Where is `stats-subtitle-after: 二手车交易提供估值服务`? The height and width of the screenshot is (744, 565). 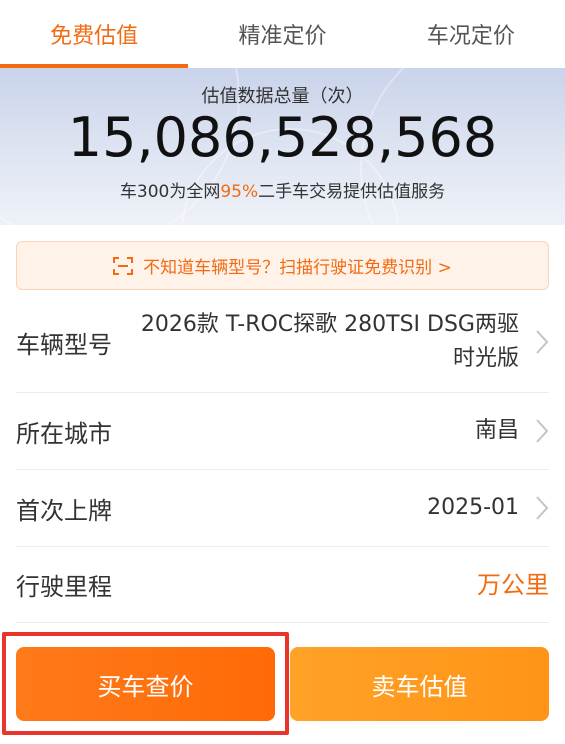 stats-subtitle-after: 二手车交易提供估值服务 is located at coordinates (352, 192).